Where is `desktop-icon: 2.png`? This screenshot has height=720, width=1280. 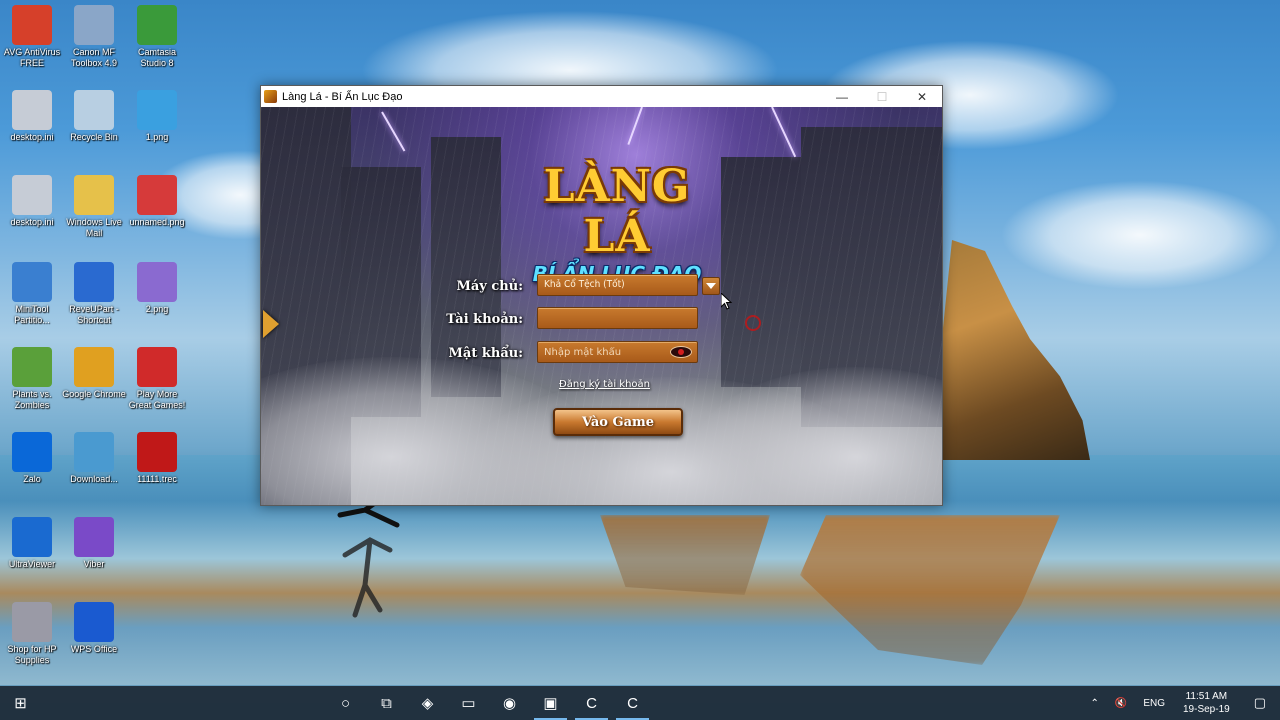
desktop-icon: 2.png is located at coordinates (157, 288).